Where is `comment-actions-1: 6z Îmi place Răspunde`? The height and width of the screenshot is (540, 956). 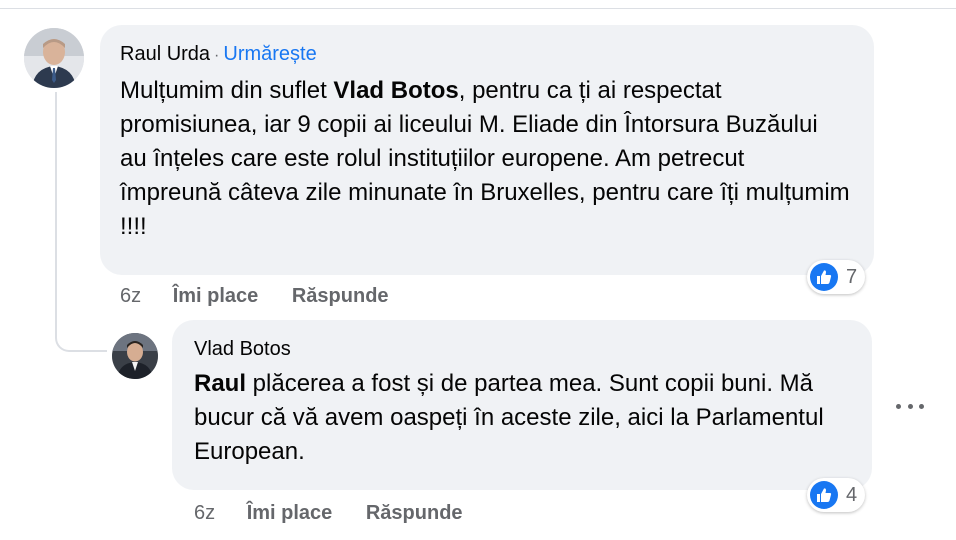
comment-actions-1: 6z Îmi place Răspunde is located at coordinates (254, 296).